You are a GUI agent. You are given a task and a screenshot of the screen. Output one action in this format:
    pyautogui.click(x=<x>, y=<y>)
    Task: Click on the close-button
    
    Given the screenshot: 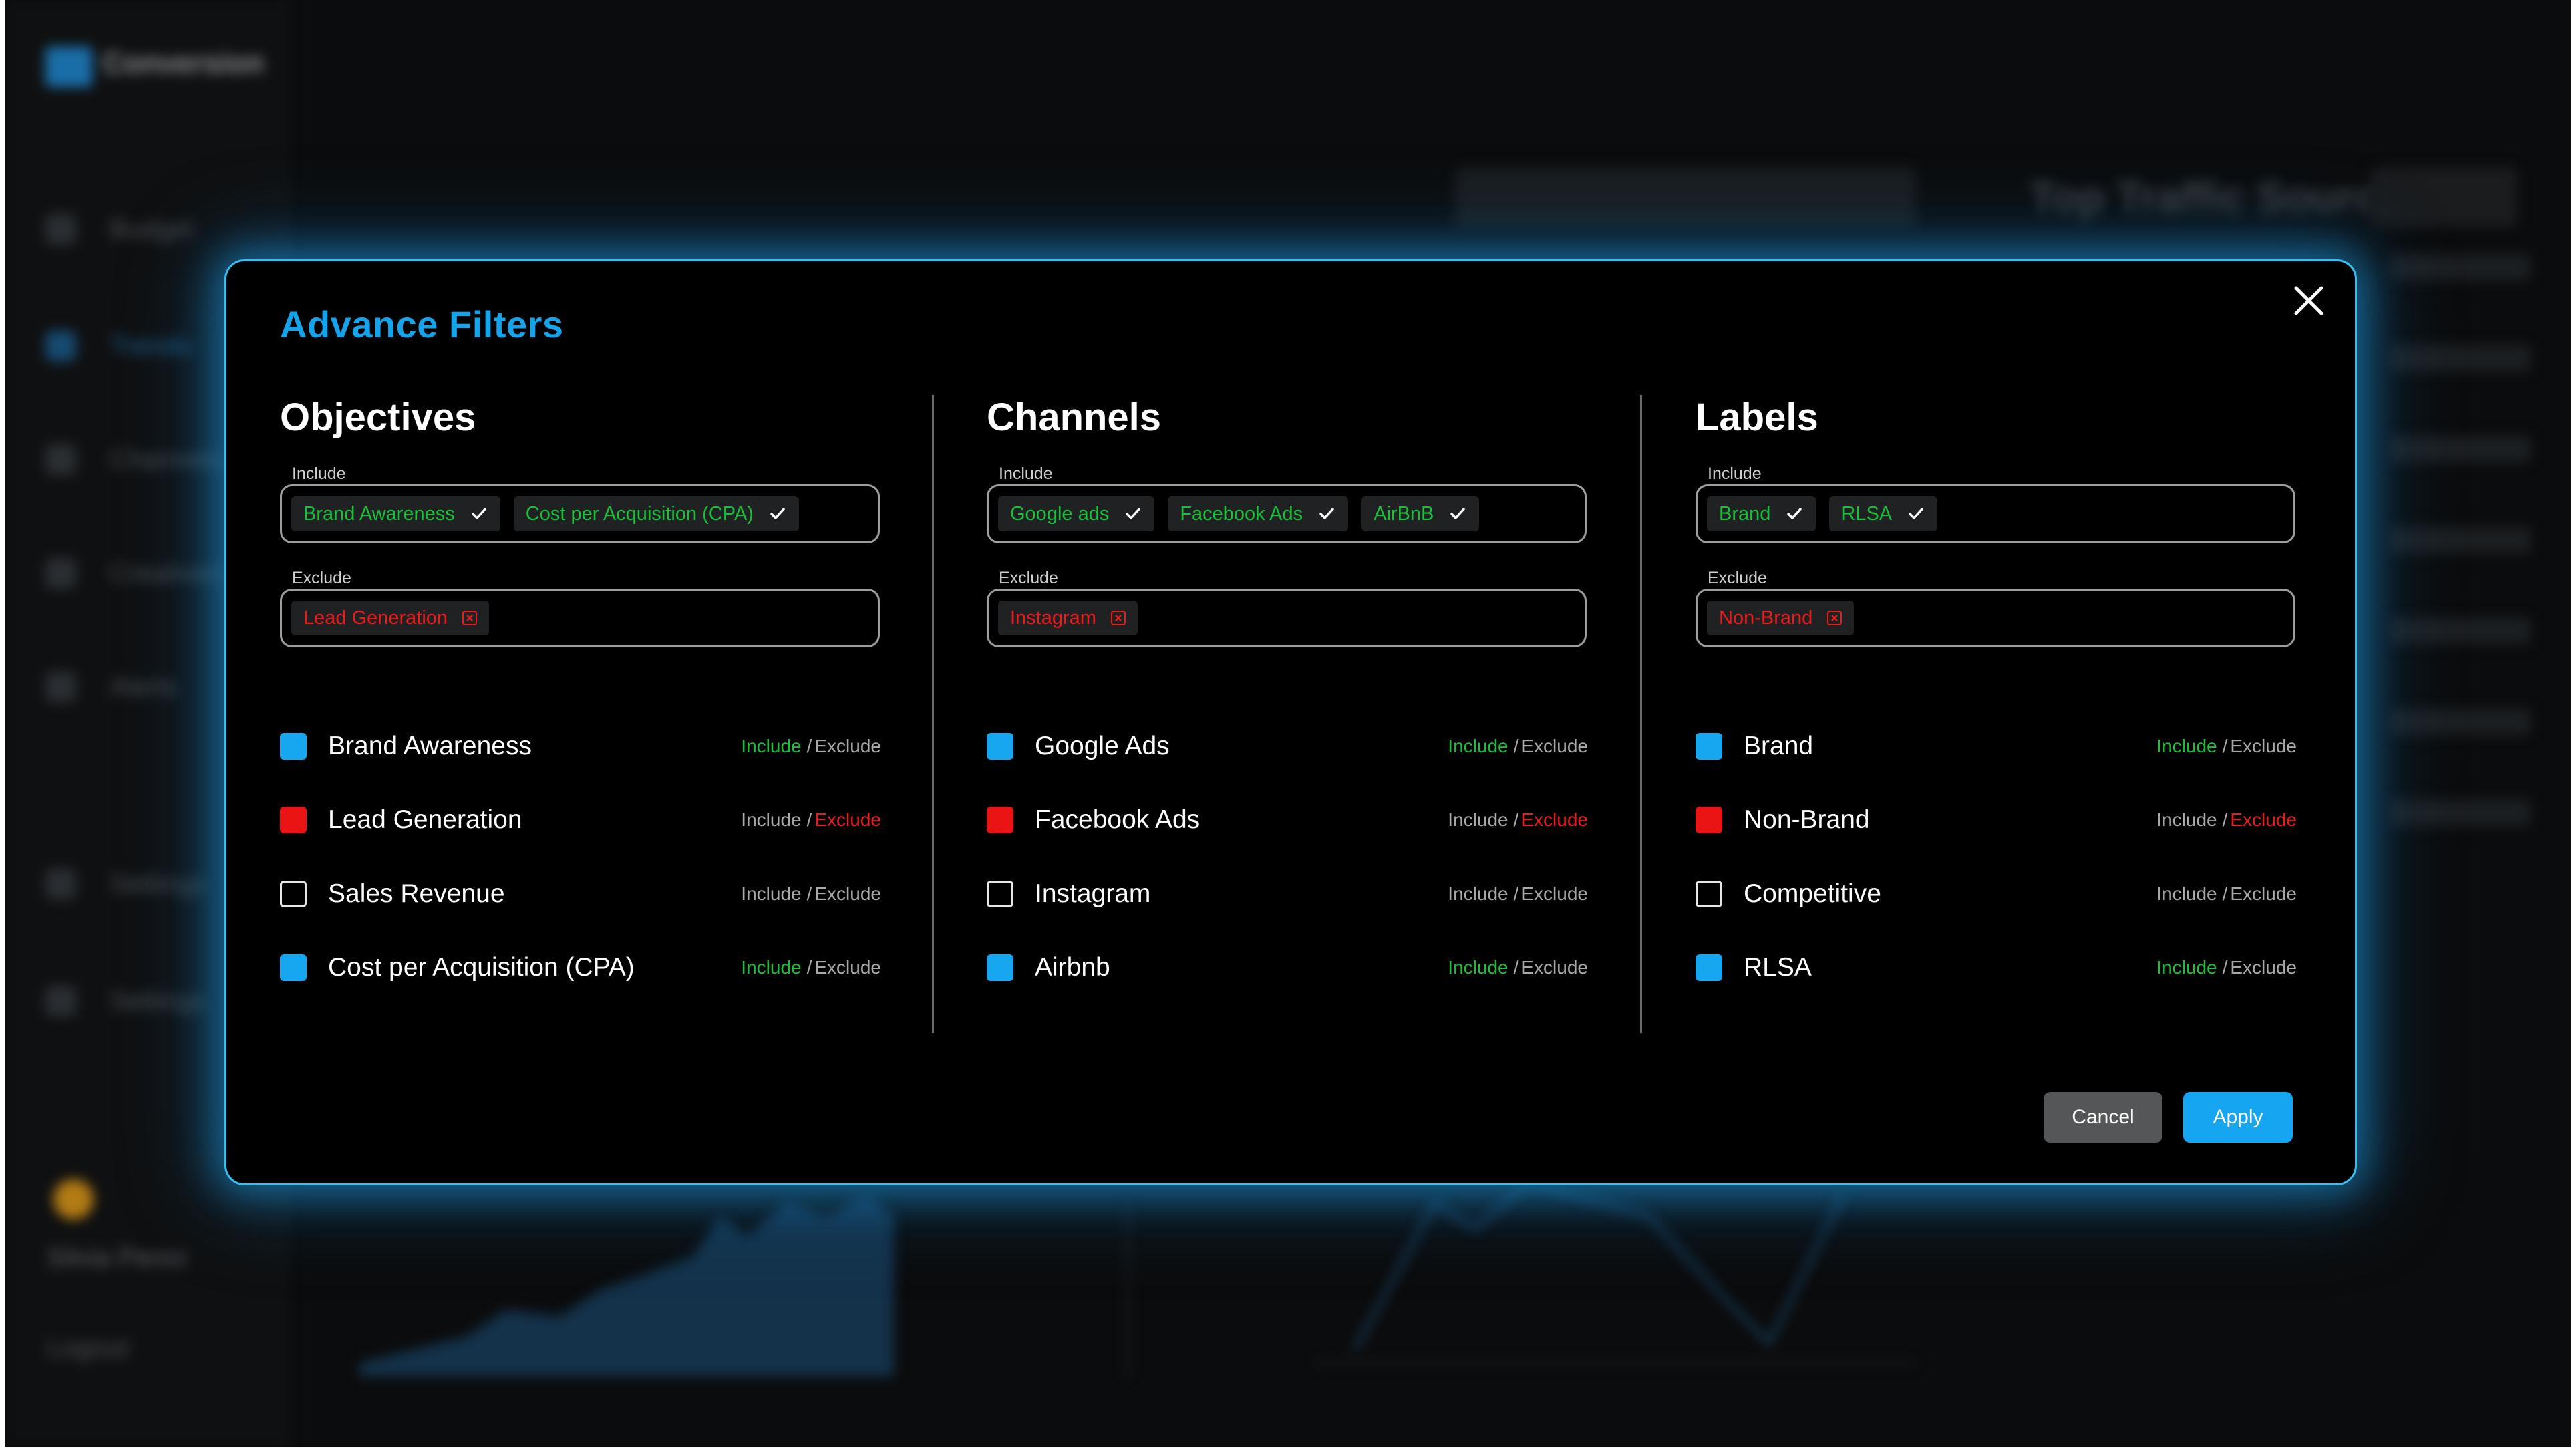 What is the action you would take?
    pyautogui.click(x=2308, y=301)
    